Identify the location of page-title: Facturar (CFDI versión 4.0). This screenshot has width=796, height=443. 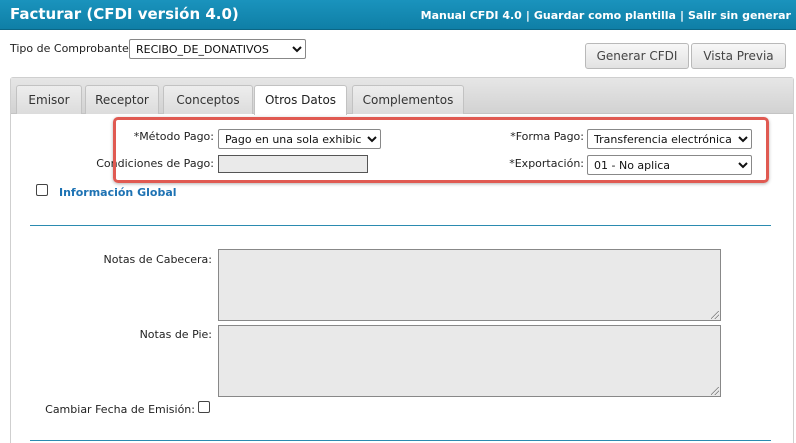
(124, 14).